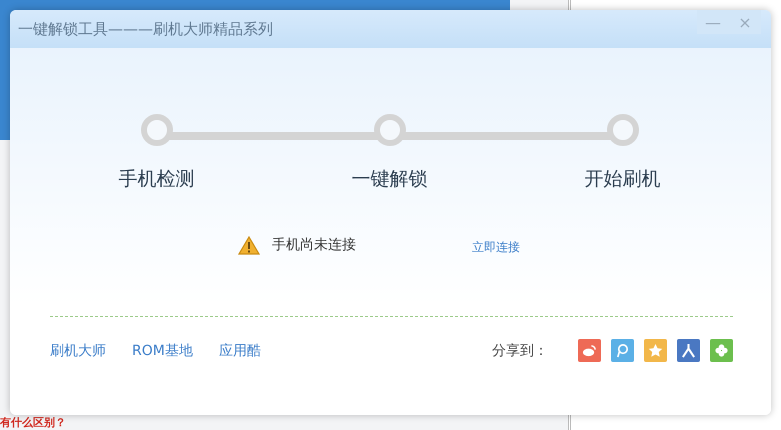  What do you see at coordinates (520, 351) in the screenshot?
I see `share-label: 分享到：` at bounding box center [520, 351].